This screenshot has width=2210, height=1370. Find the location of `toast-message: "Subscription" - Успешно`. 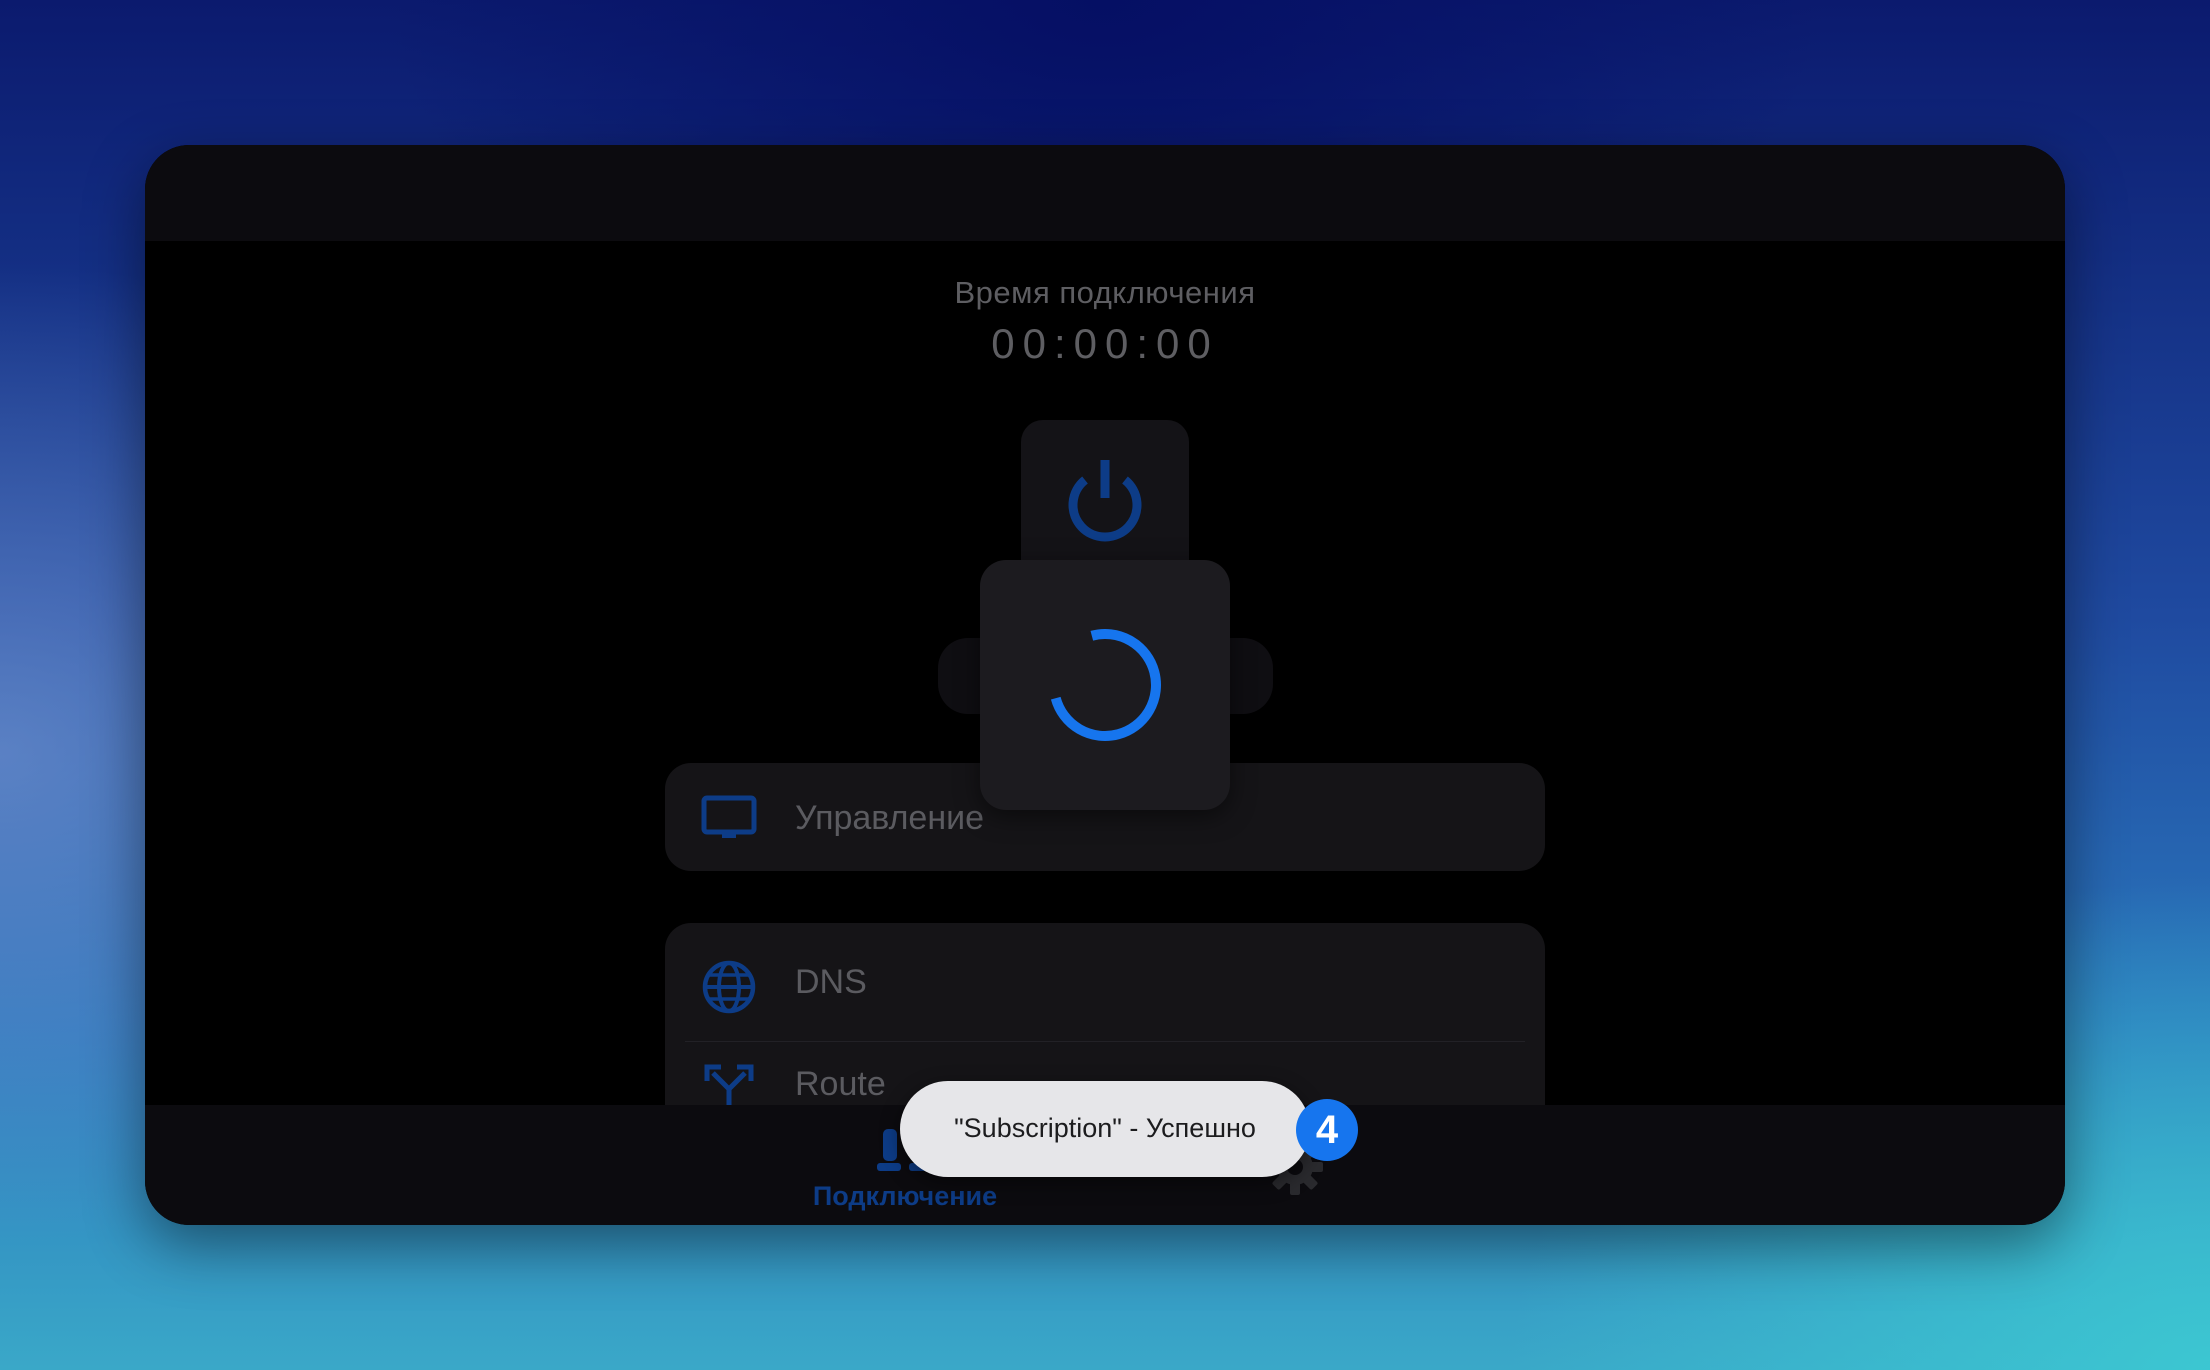

toast-message: "Subscription" - Успешно is located at coordinates (1105, 1128).